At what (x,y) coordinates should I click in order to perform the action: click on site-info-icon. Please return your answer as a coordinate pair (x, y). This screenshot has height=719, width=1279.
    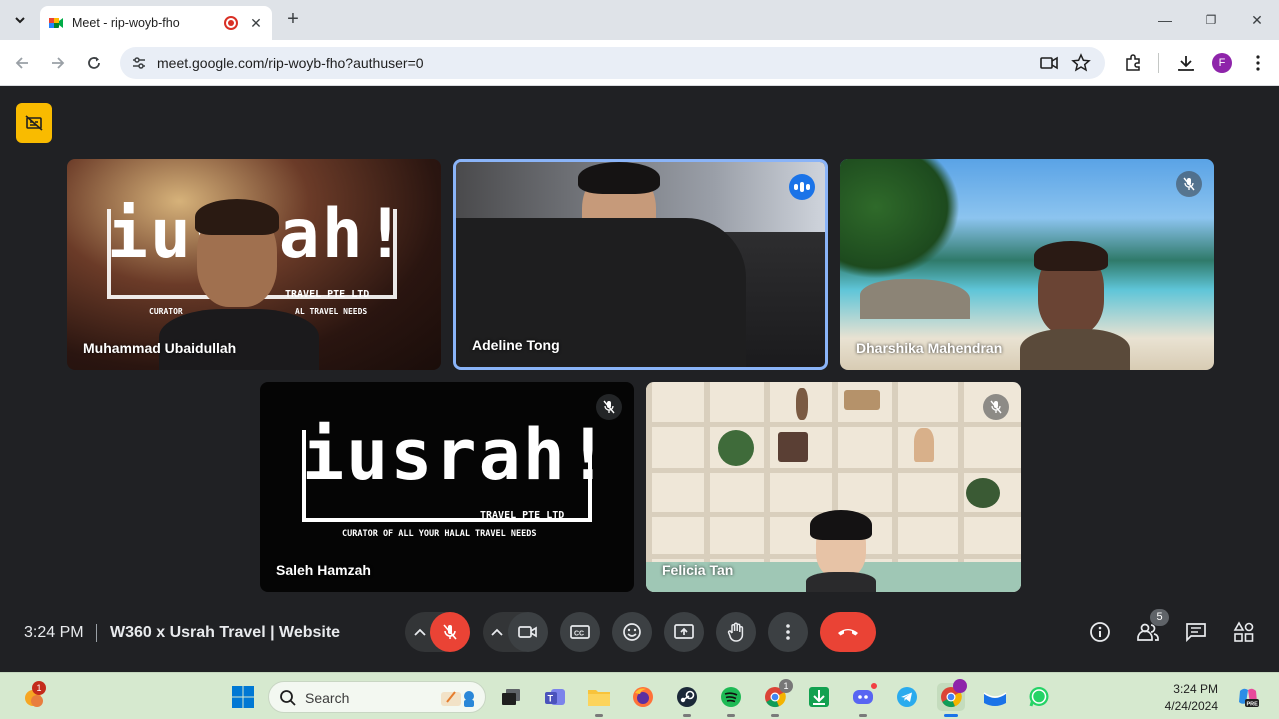
    Looking at the image, I should click on (139, 63).